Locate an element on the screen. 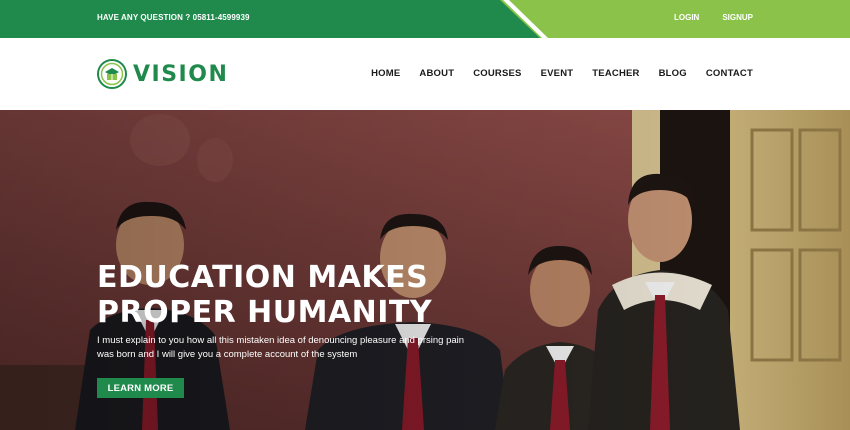 Image resolution: width=850 pixels, height=430 pixels. hero-title: EDUCATION MAKES PROPER HUMANITY is located at coordinates (264, 295).